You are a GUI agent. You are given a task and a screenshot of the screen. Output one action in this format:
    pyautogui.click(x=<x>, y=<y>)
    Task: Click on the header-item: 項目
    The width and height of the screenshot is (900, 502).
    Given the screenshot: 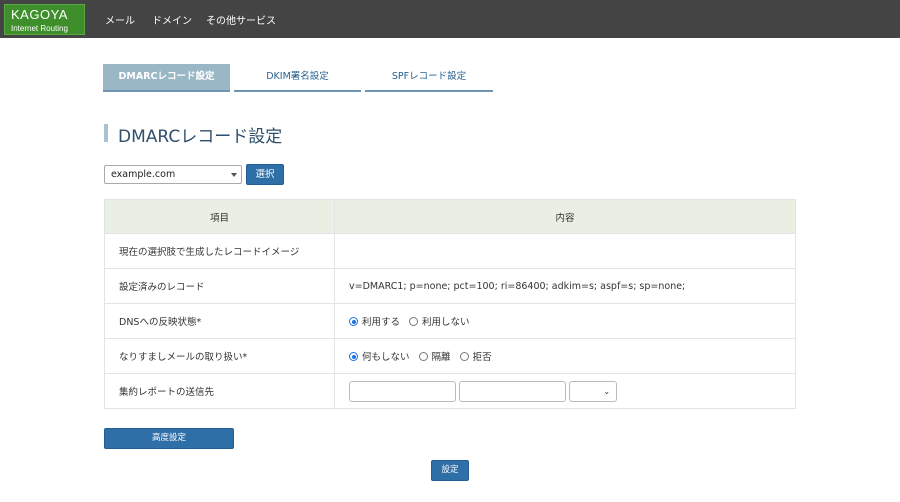 What is the action you would take?
    pyautogui.click(x=219, y=216)
    